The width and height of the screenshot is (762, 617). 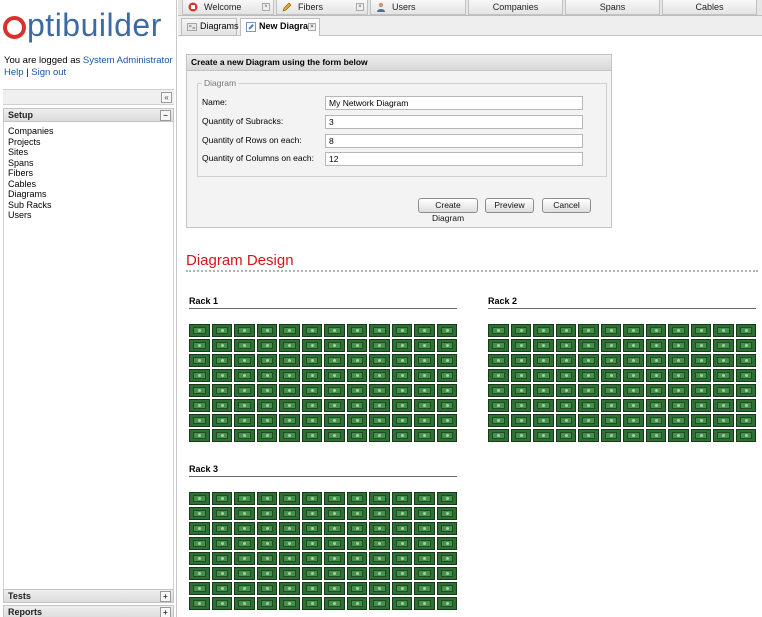 What do you see at coordinates (210, 26) in the screenshot?
I see `subtab-diagrams: Diagrams` at bounding box center [210, 26].